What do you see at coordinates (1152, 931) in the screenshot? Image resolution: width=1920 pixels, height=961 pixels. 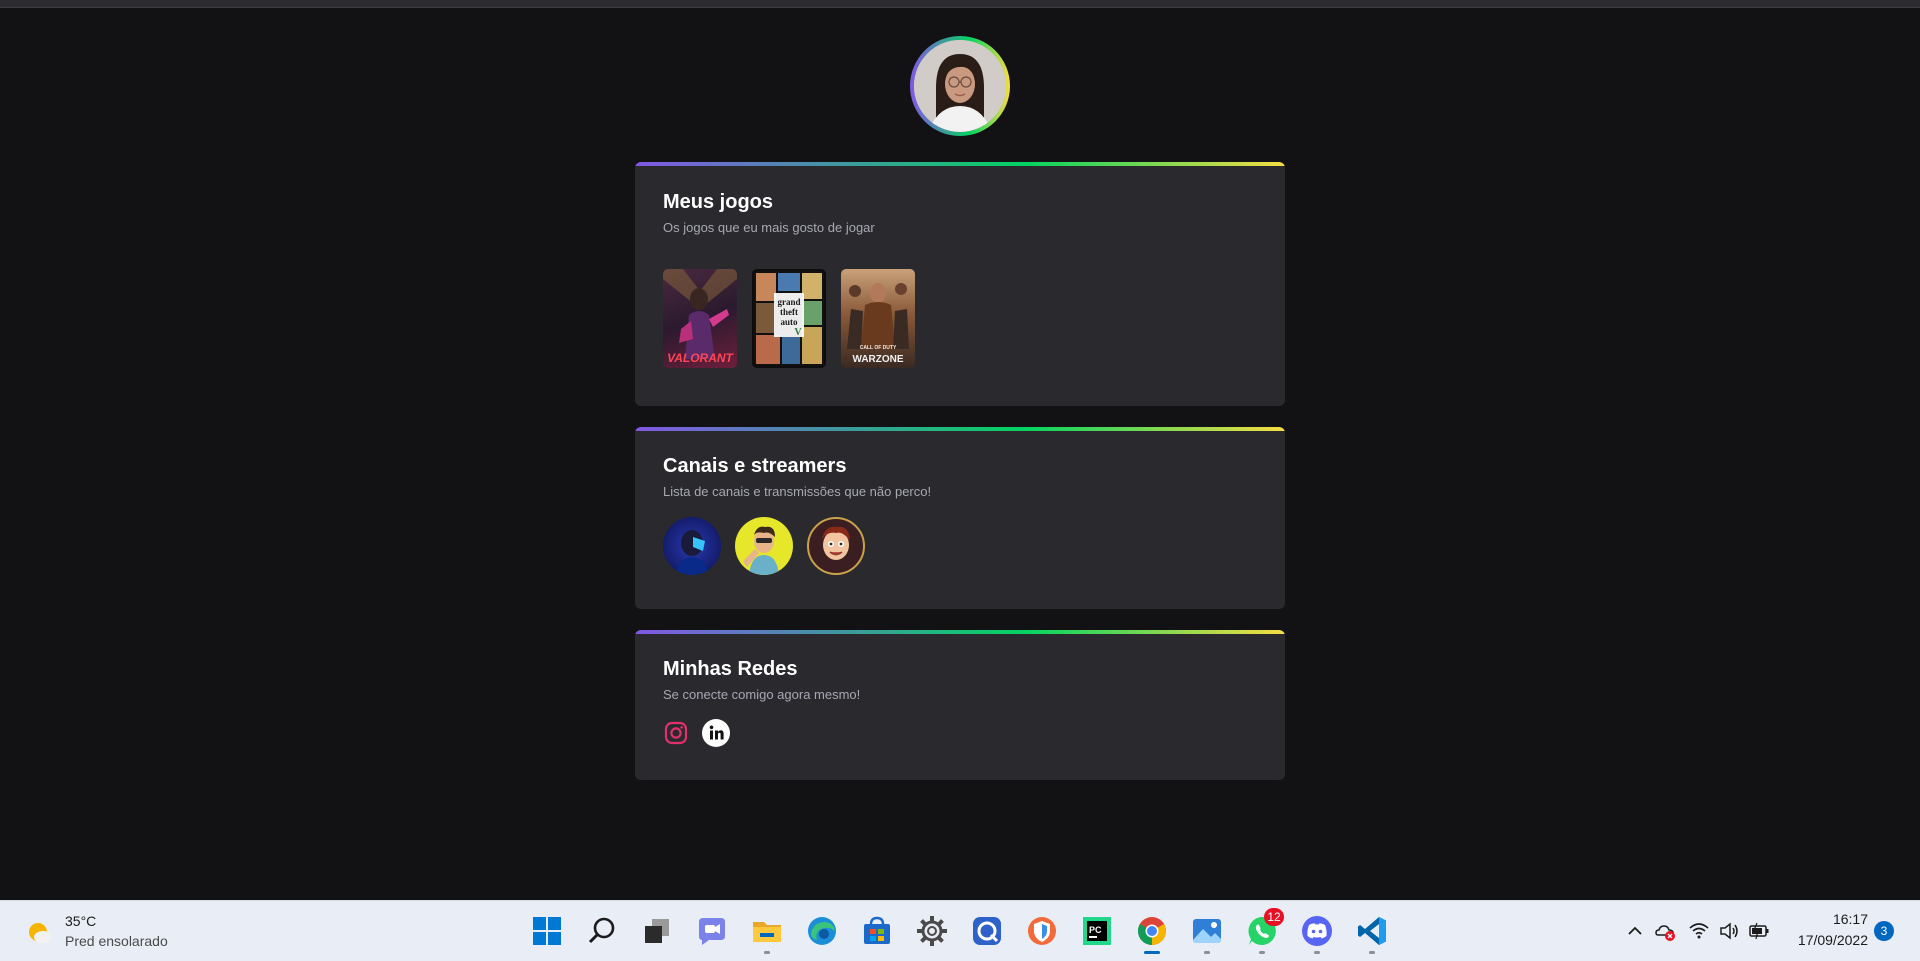 I see `chrome-icon` at bounding box center [1152, 931].